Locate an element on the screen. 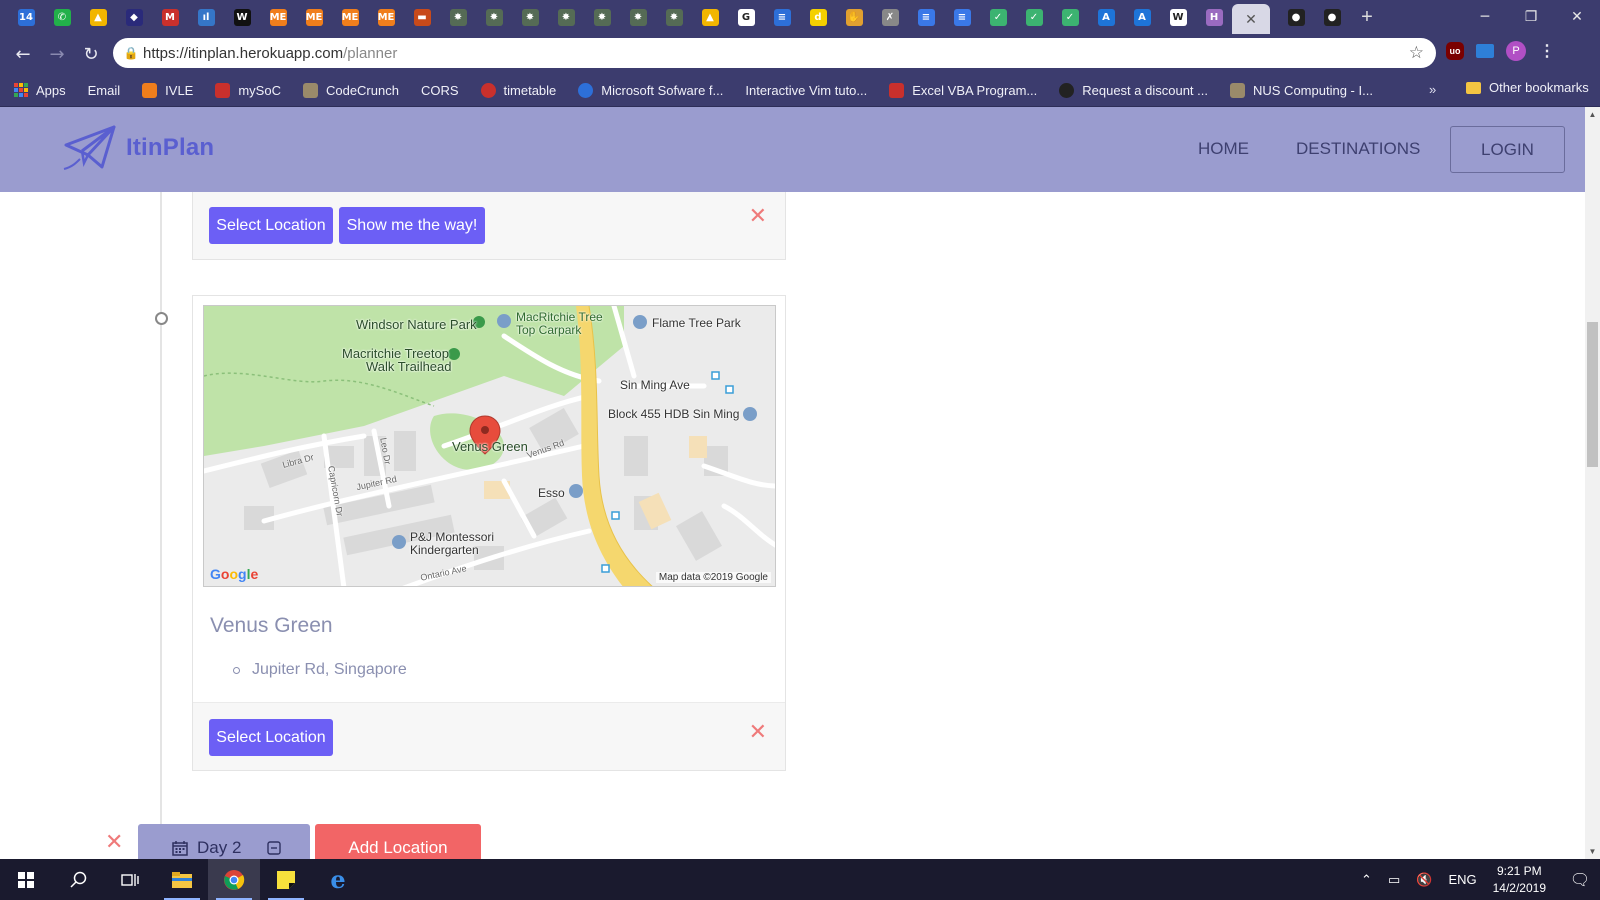  nav-home: HOME is located at coordinates (1223, 149).